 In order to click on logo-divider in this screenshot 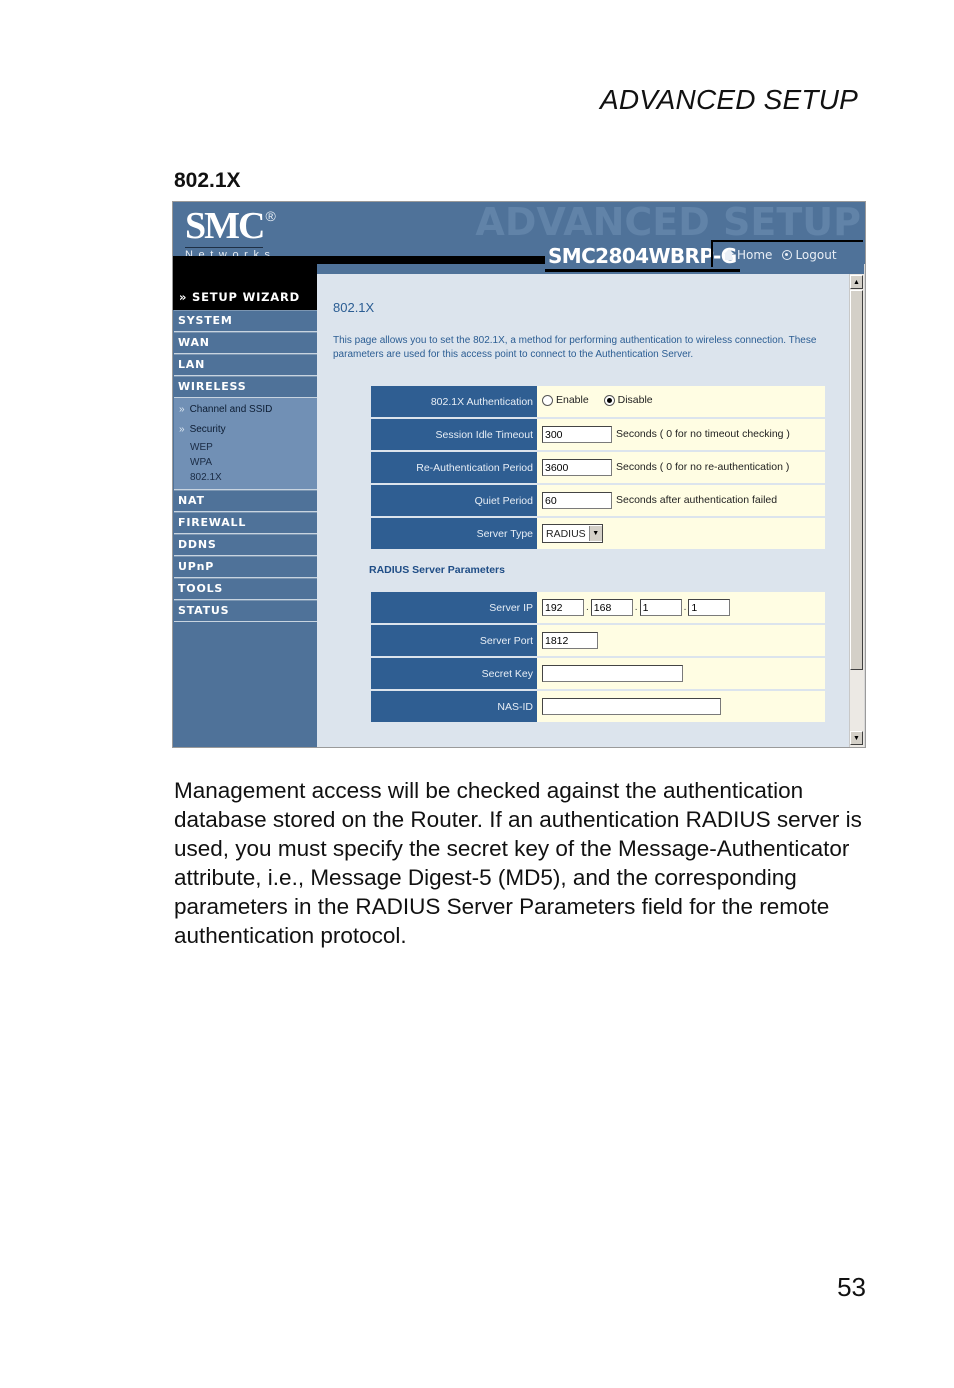, I will do `click(224, 247)`.